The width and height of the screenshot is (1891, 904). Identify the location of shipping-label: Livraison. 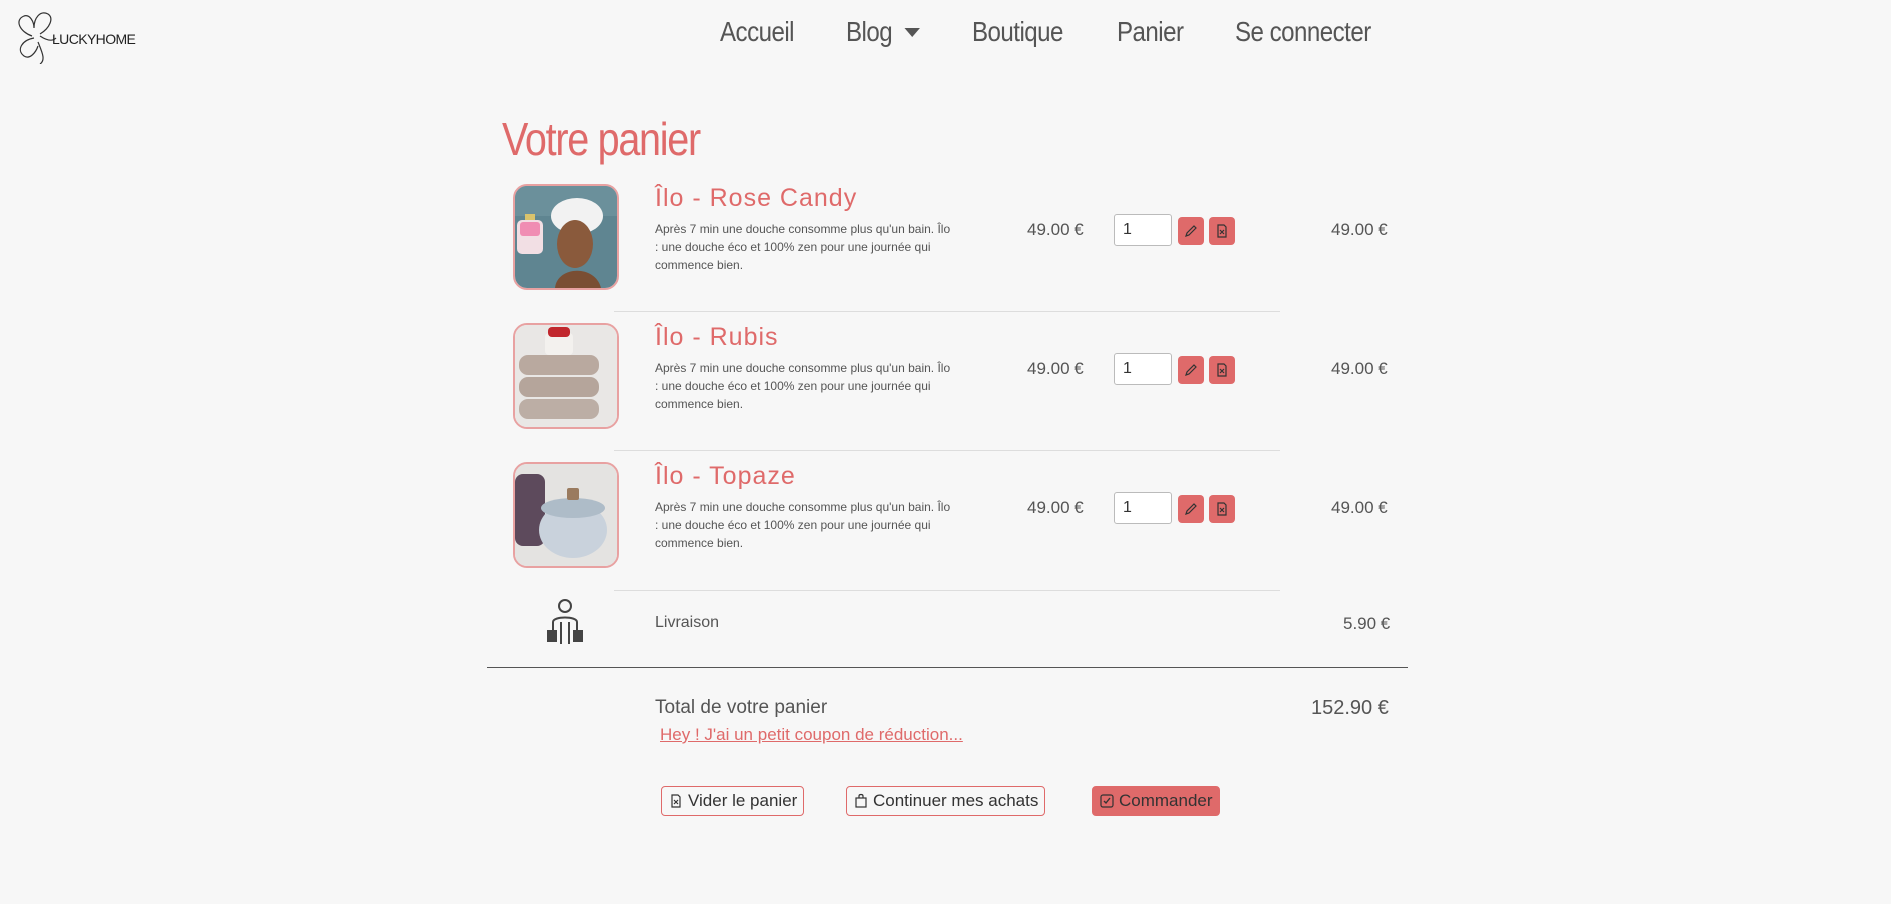
(687, 622).